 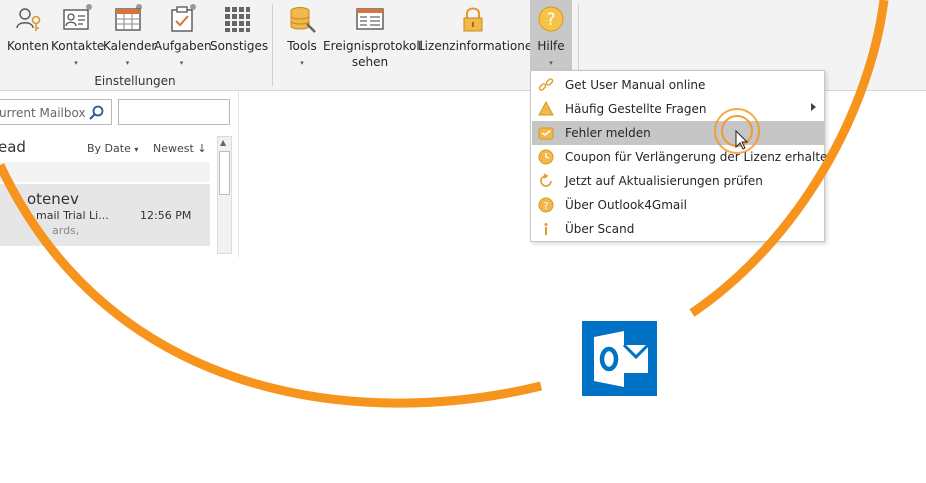 I want to click on hilfe-button: ? Hilfe ▾, so click(x=551, y=35).